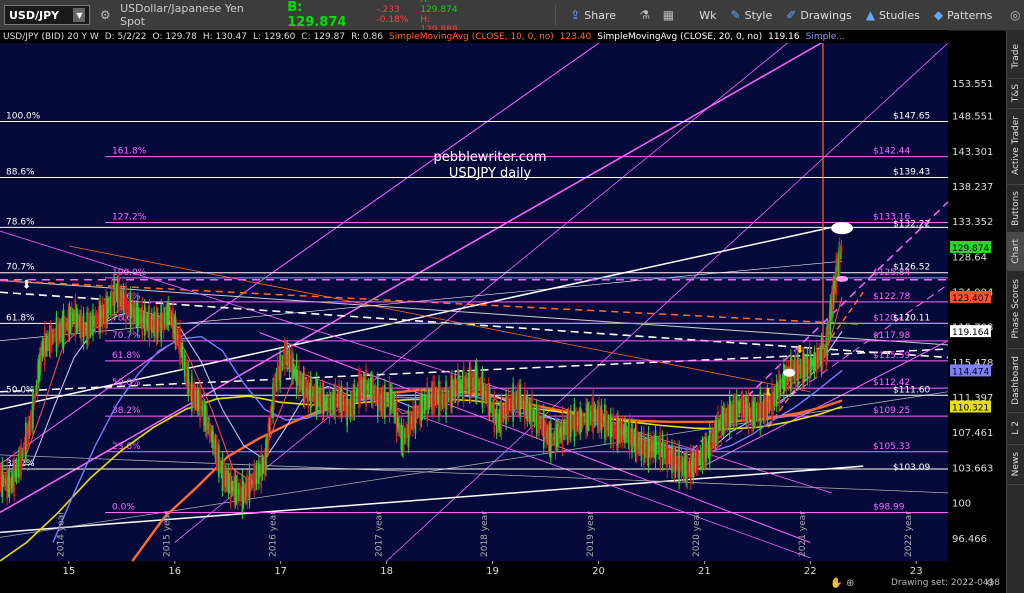 The image size is (1024, 593). I want to click on side-tab-l-2: L 2, so click(1015, 428).